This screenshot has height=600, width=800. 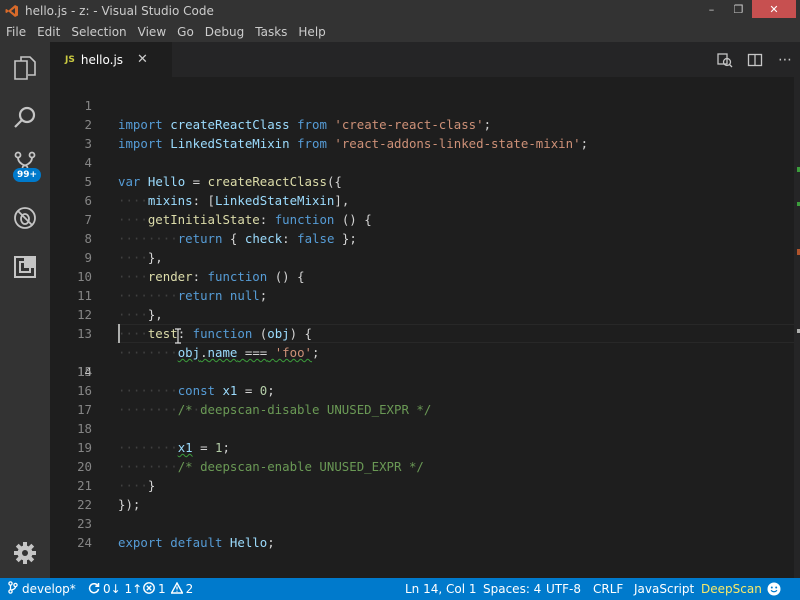 I want to click on current-line-highlight, so click(x=458, y=333).